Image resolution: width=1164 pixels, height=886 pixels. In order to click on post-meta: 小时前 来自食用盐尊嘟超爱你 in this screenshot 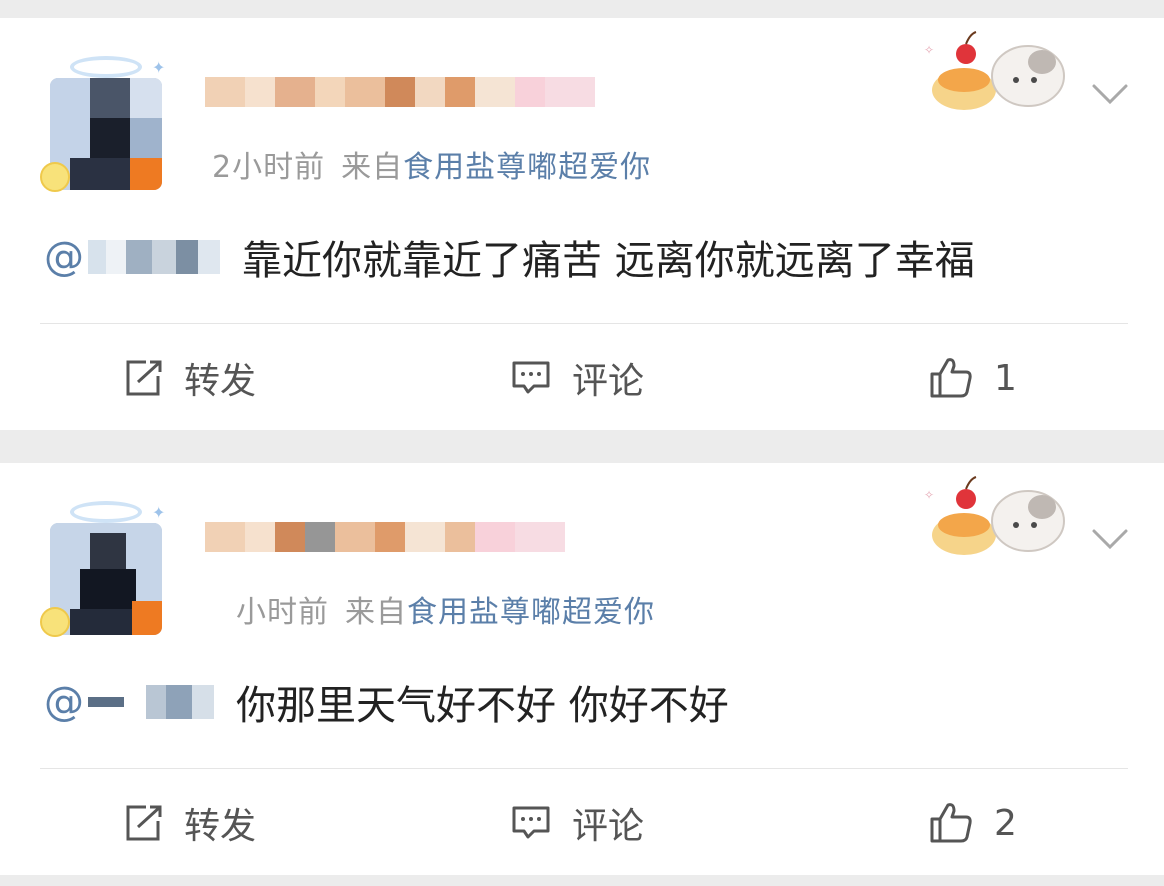, I will do `click(445, 609)`.